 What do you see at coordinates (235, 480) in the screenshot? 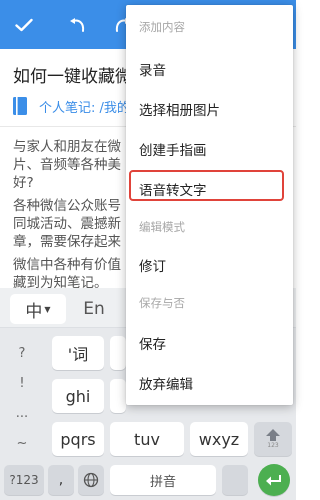
I see `period-key` at bounding box center [235, 480].